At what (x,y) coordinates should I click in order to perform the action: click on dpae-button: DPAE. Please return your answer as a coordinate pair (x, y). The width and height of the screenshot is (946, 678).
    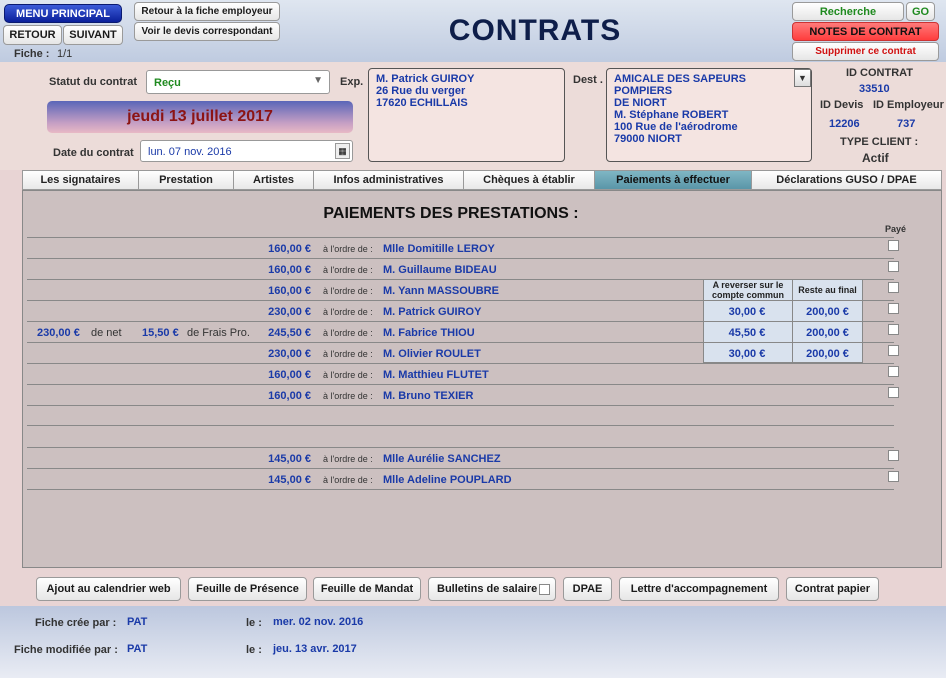
    Looking at the image, I should click on (587, 589).